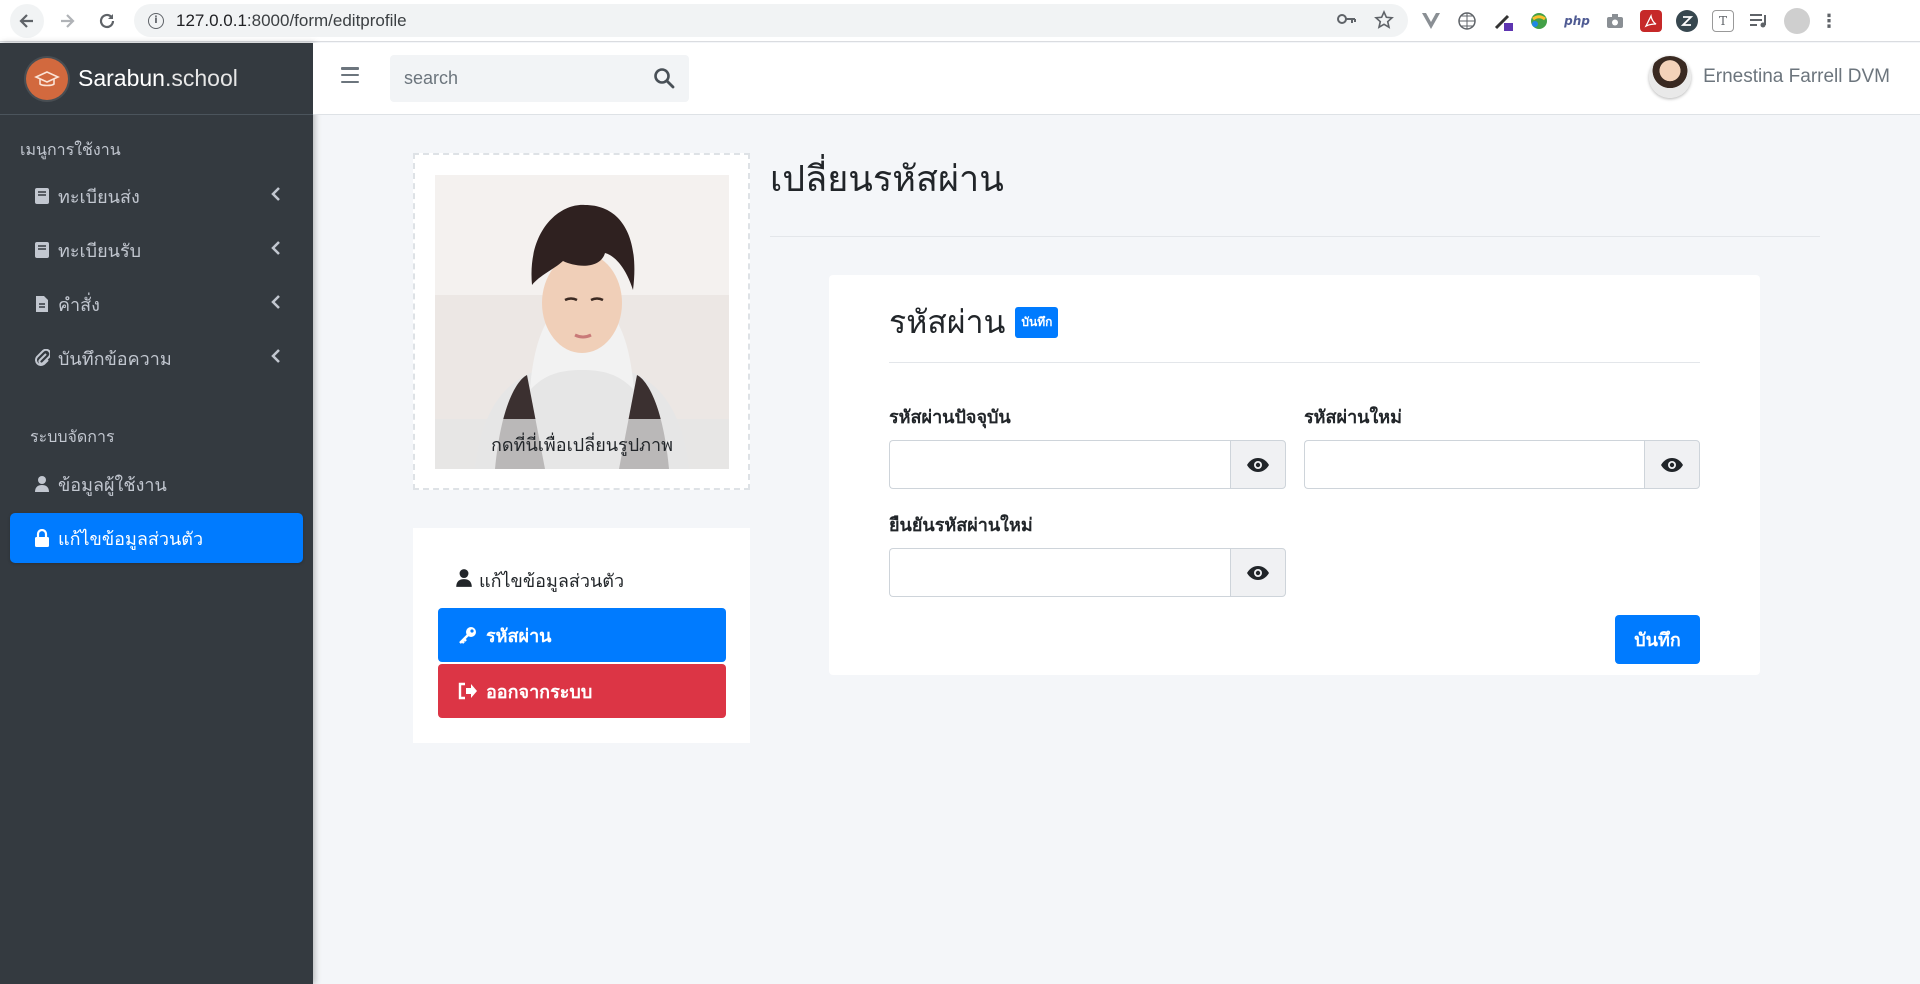  I want to click on new-password-group, so click(1502, 464).